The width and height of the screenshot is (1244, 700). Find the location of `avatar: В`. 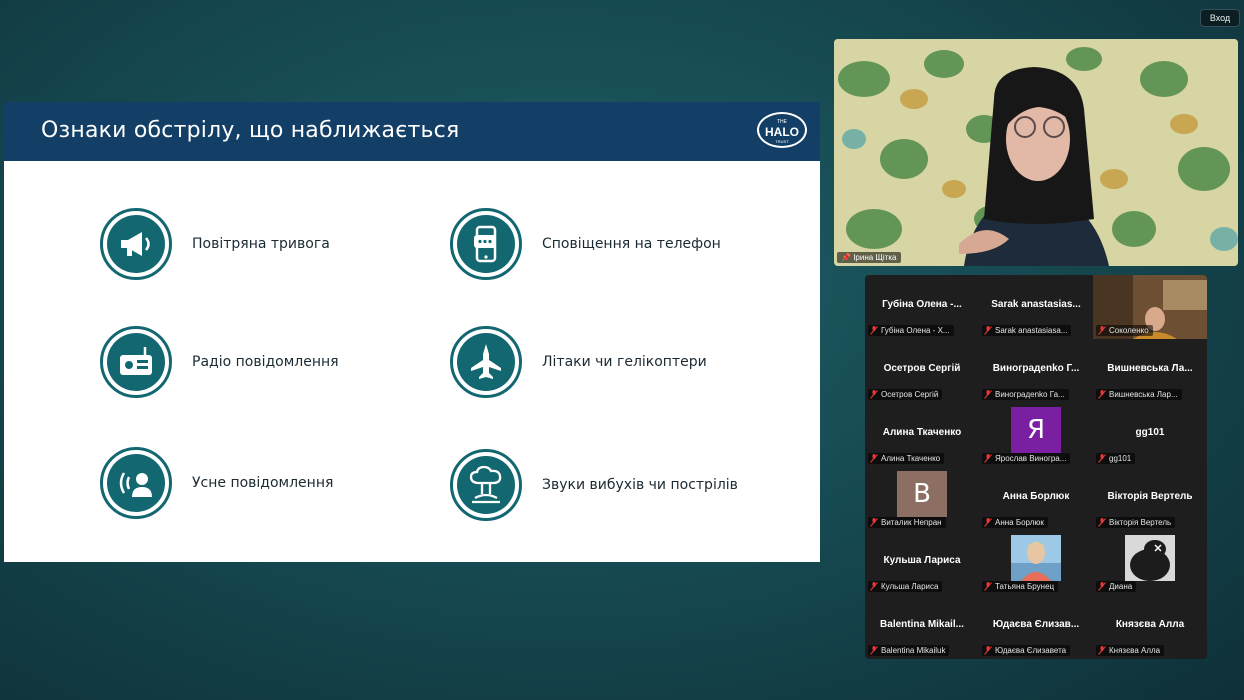

avatar: В is located at coordinates (922, 494).